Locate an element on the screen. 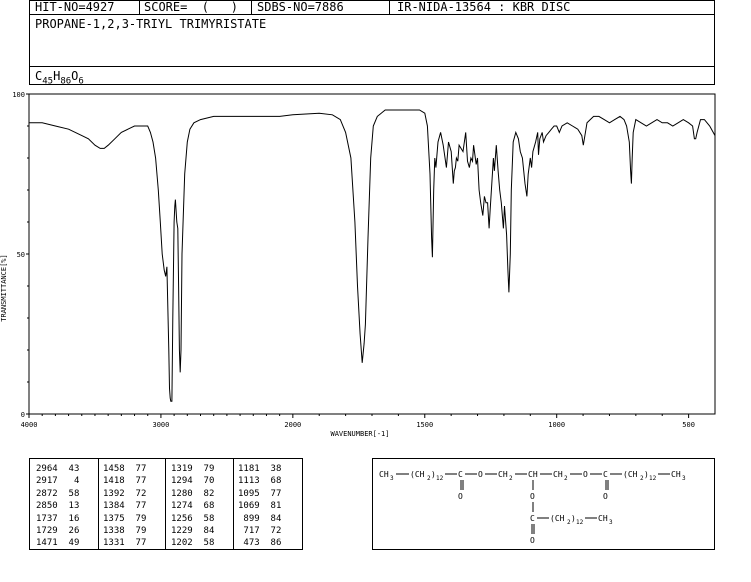 The width and height of the screenshot is (751, 582). peak-row: 1294 70 is located at coordinates (192, 481).